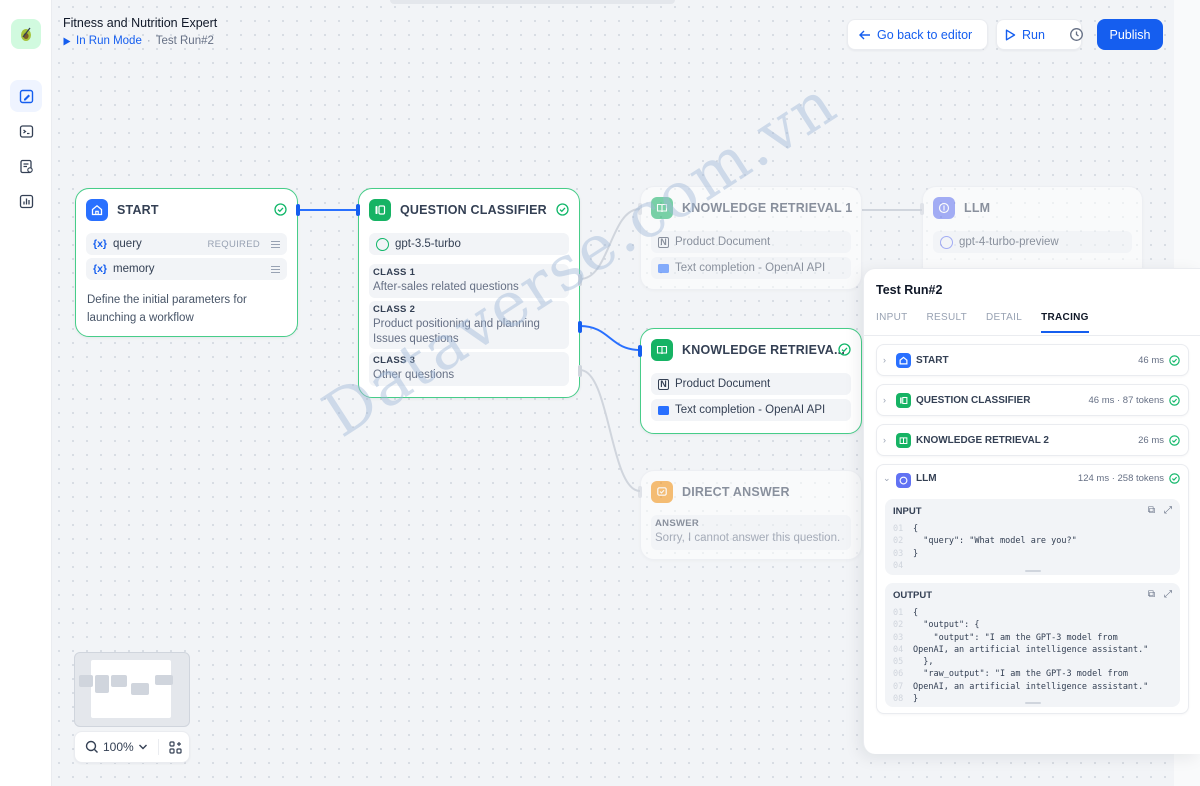 The image size is (1200, 786). Describe the element at coordinates (662, 492) in the screenshot. I see `answer-icon` at that location.